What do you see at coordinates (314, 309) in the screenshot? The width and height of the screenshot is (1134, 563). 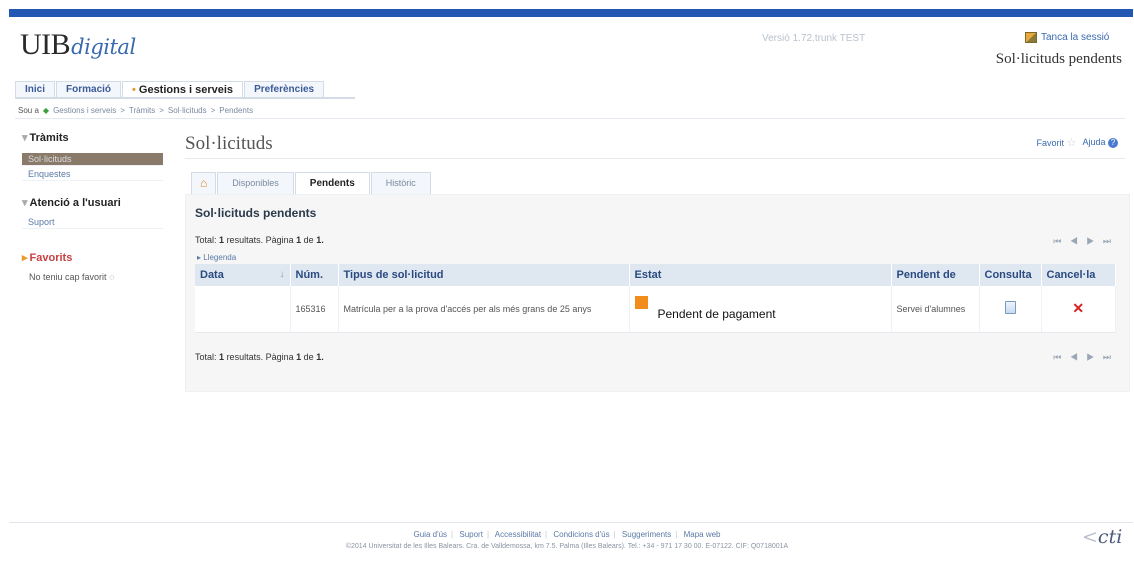 I see `cell-num: 165316` at bounding box center [314, 309].